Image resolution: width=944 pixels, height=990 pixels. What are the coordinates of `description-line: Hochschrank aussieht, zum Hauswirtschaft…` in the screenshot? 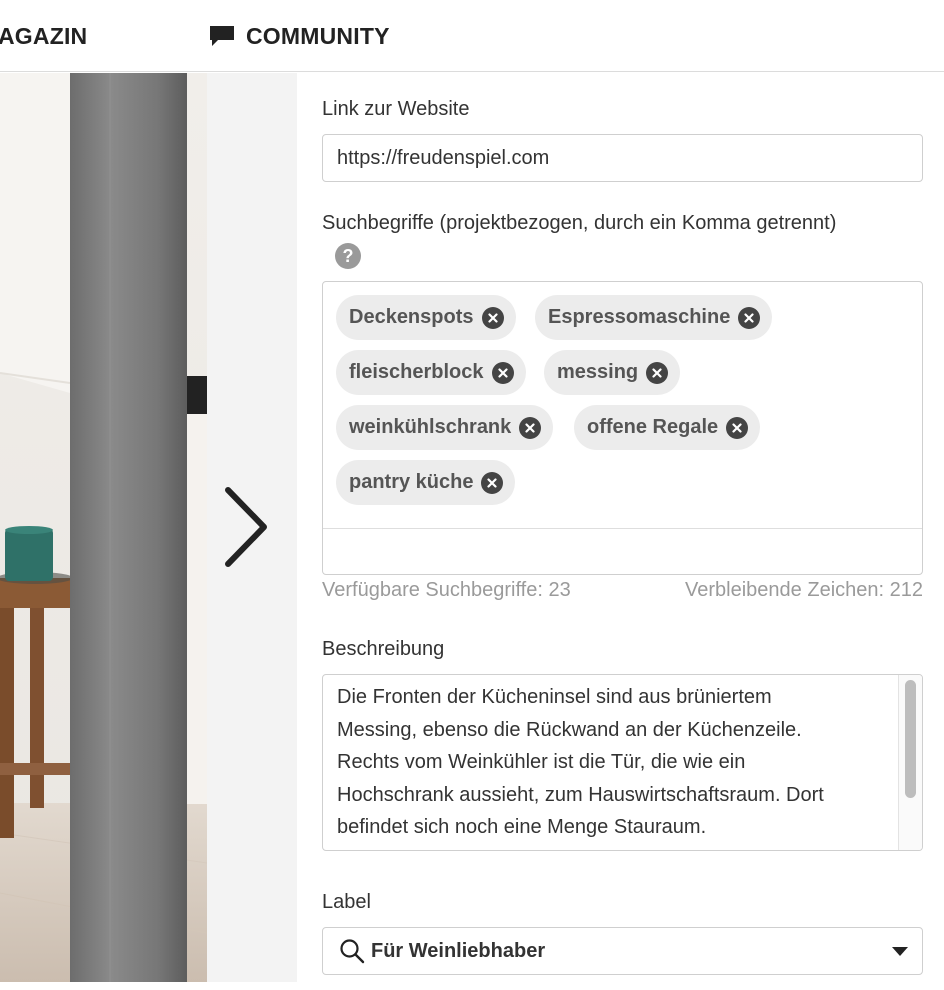 It's located at (580, 794).